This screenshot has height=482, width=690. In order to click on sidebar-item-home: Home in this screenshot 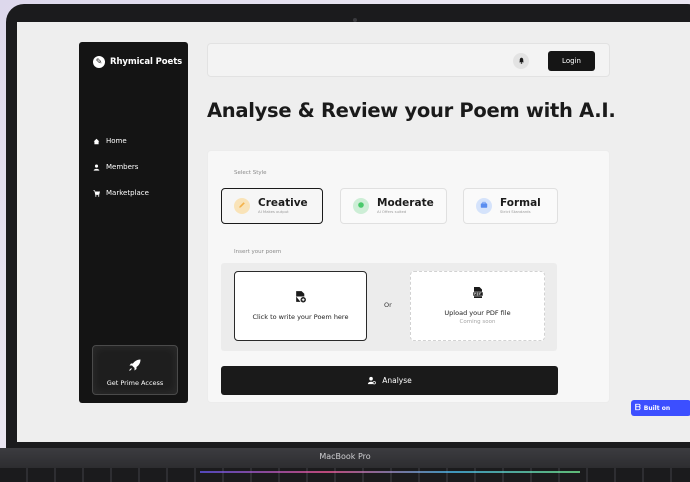, I will do `click(121, 141)`.